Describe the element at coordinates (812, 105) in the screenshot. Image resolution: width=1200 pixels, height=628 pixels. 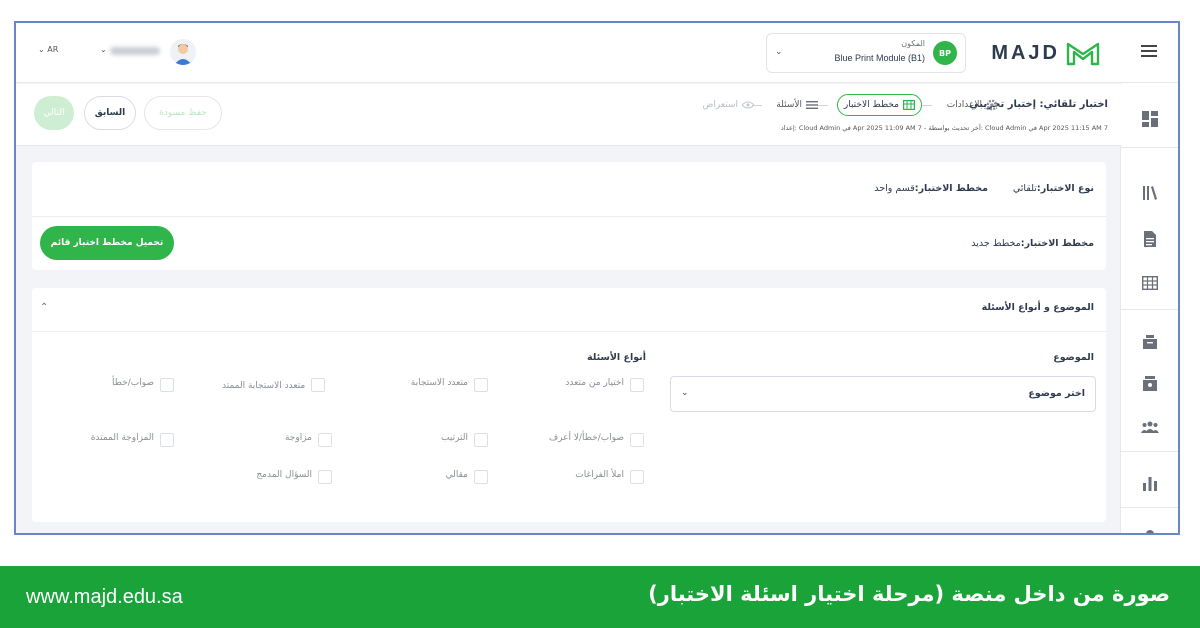
I see `list-icon` at that location.